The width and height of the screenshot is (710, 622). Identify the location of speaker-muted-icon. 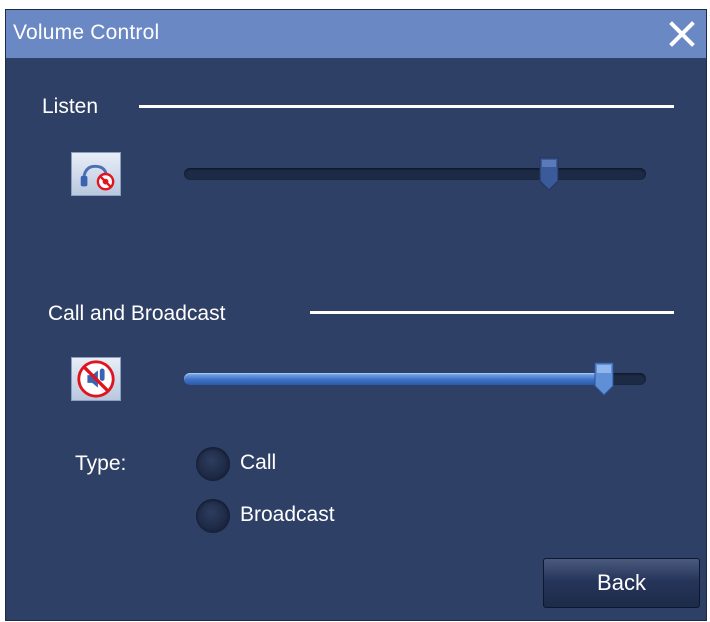
(96, 379).